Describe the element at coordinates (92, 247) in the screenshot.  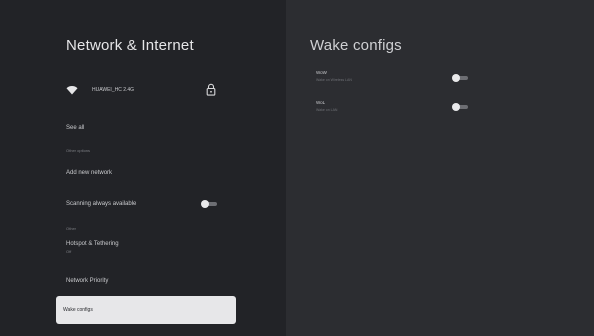
I see `hotspot-tethering-item: Hotspot & Tethering Off` at that location.